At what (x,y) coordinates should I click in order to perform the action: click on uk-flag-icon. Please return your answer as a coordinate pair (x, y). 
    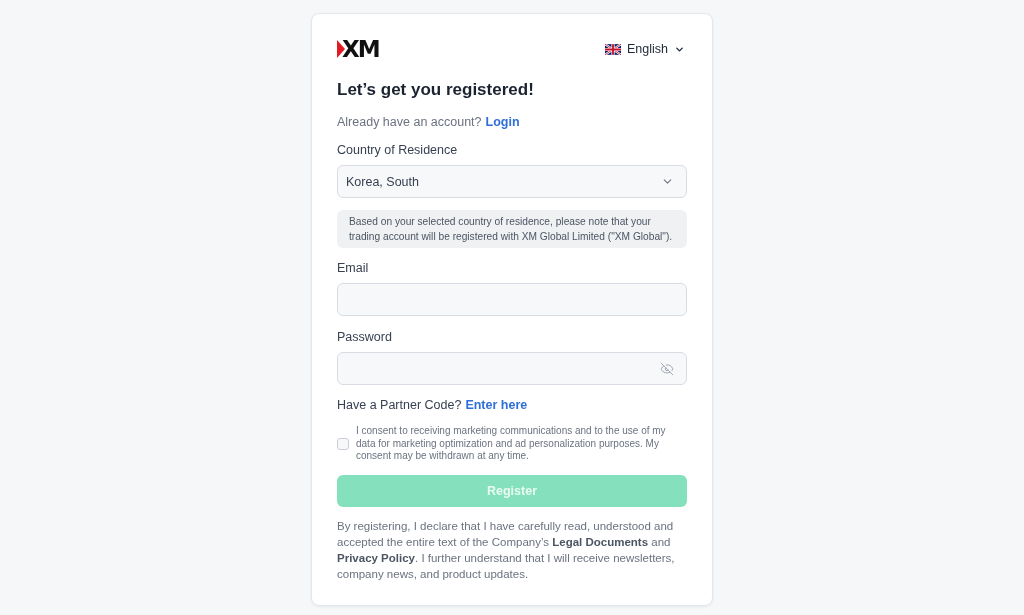
    Looking at the image, I should click on (613, 49).